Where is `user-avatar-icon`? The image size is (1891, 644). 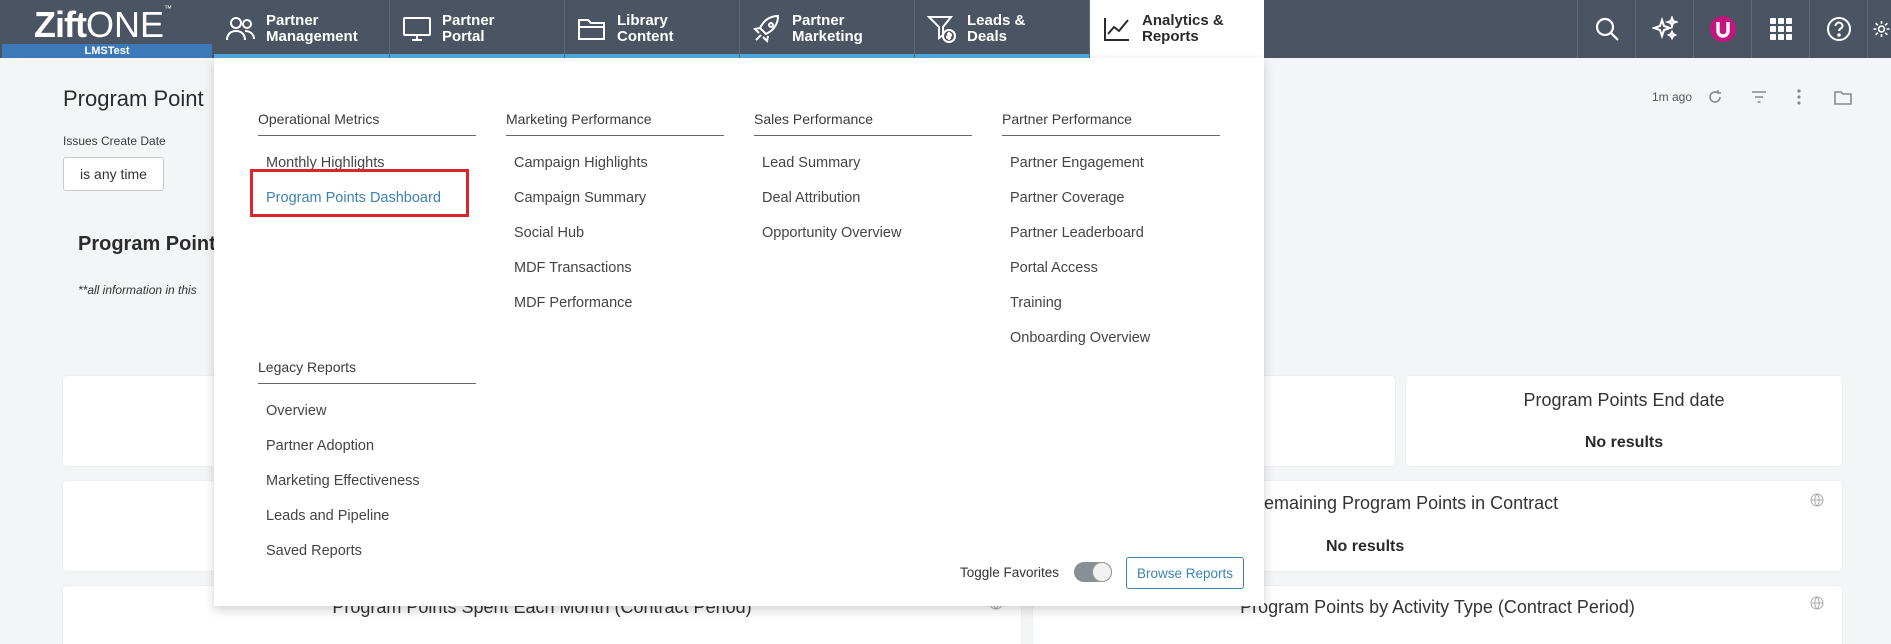
user-avatar-icon is located at coordinates (1722, 29).